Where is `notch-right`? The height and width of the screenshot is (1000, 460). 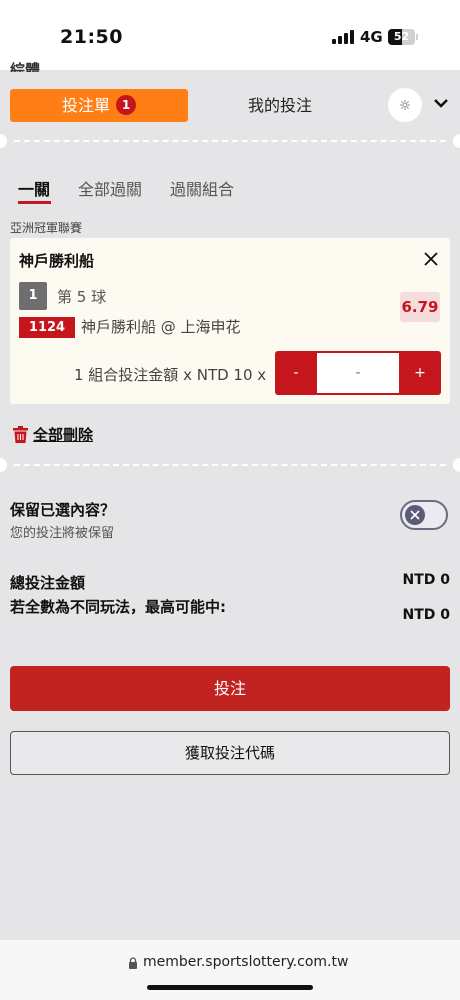
notch-right is located at coordinates (456, 141).